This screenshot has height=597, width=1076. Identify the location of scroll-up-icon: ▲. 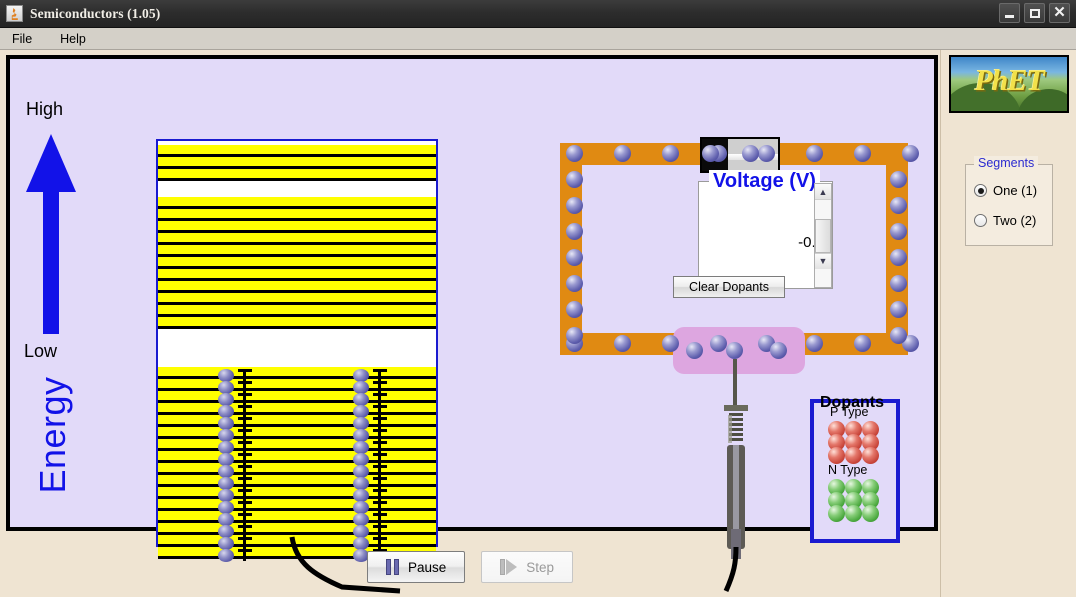
(823, 192).